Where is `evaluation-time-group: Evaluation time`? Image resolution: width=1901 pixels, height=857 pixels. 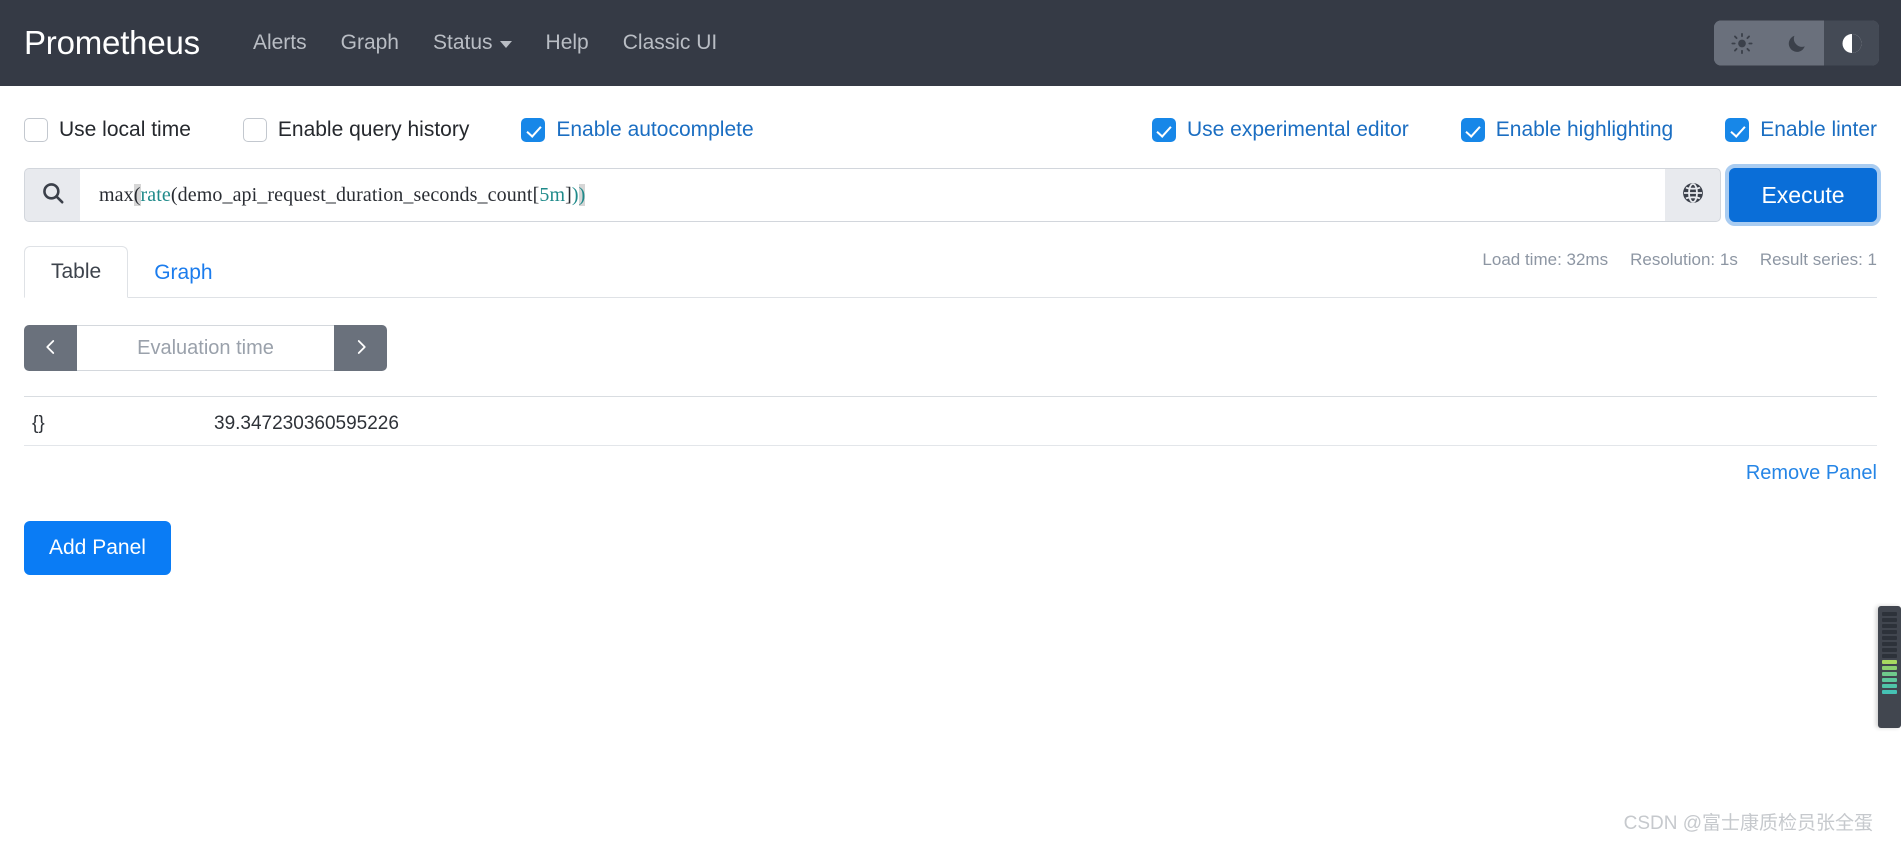
evaluation-time-group: Evaluation time is located at coordinates (205, 348).